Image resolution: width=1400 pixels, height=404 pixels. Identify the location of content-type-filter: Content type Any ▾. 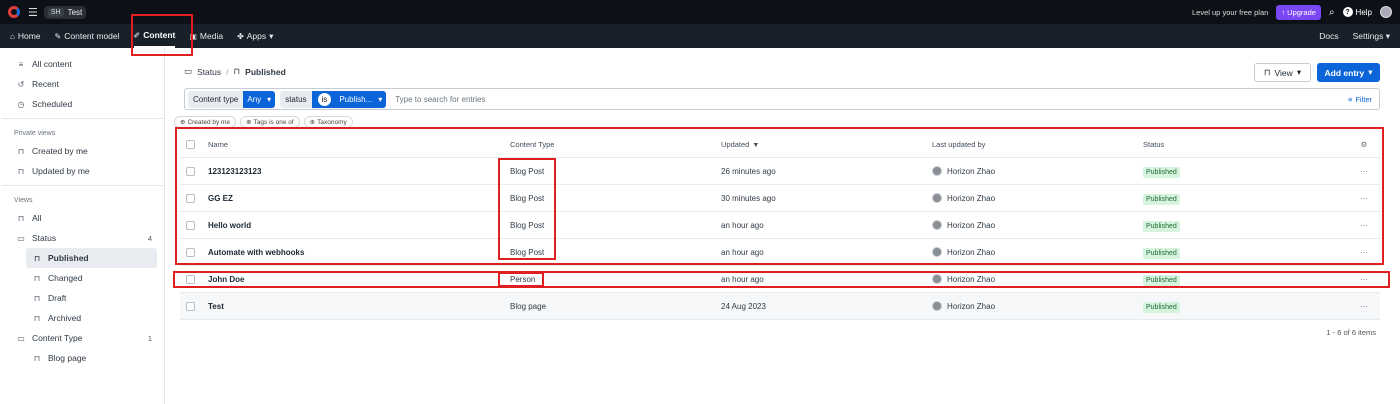
(232, 99).